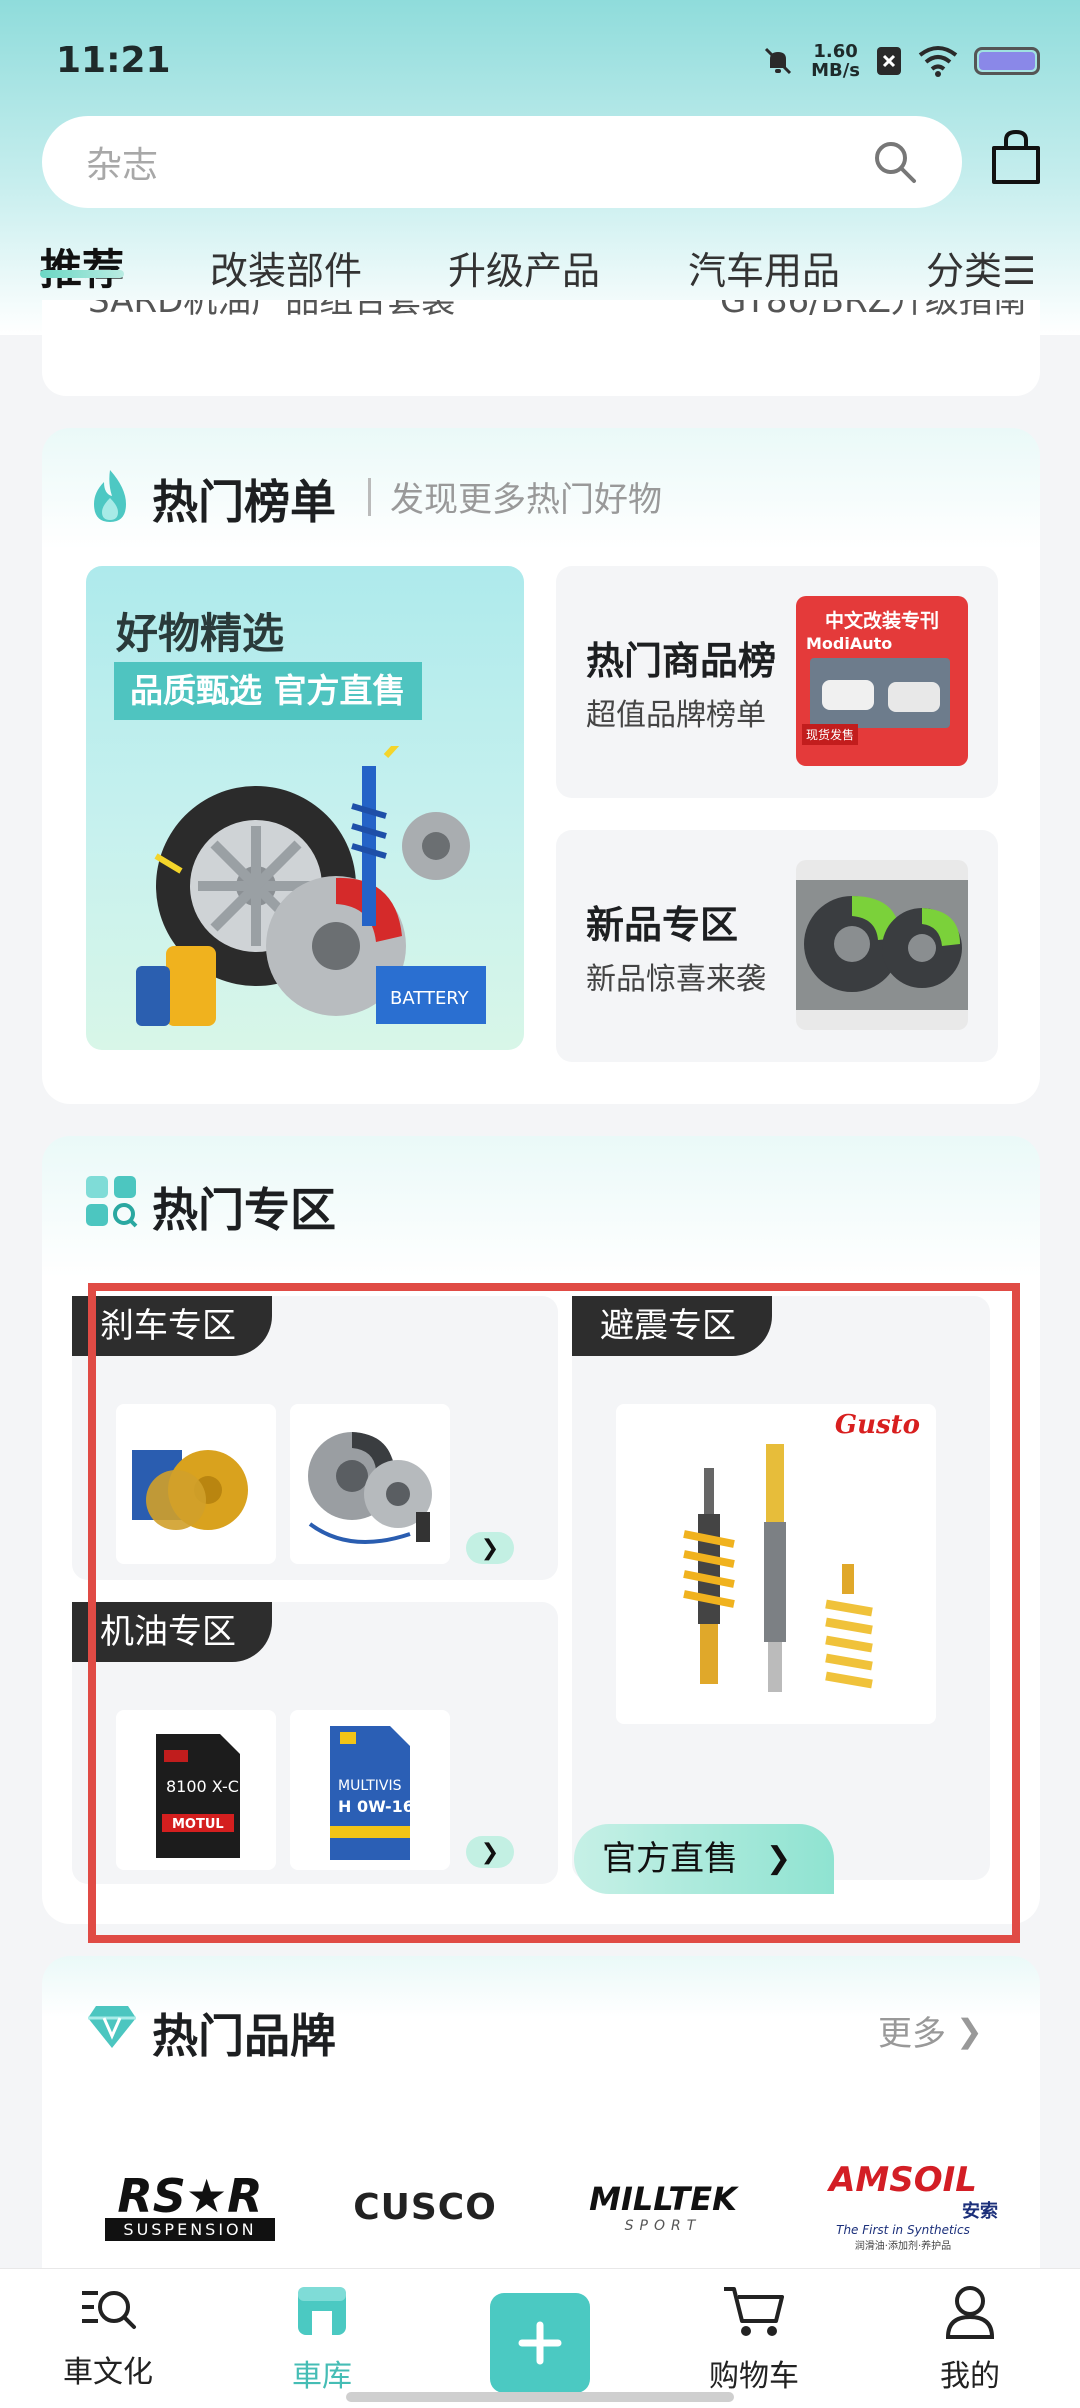  Describe the element at coordinates (777, 946) in the screenshot. I see `new-products-zone: 新品专区 新品惊喜来袭` at that location.